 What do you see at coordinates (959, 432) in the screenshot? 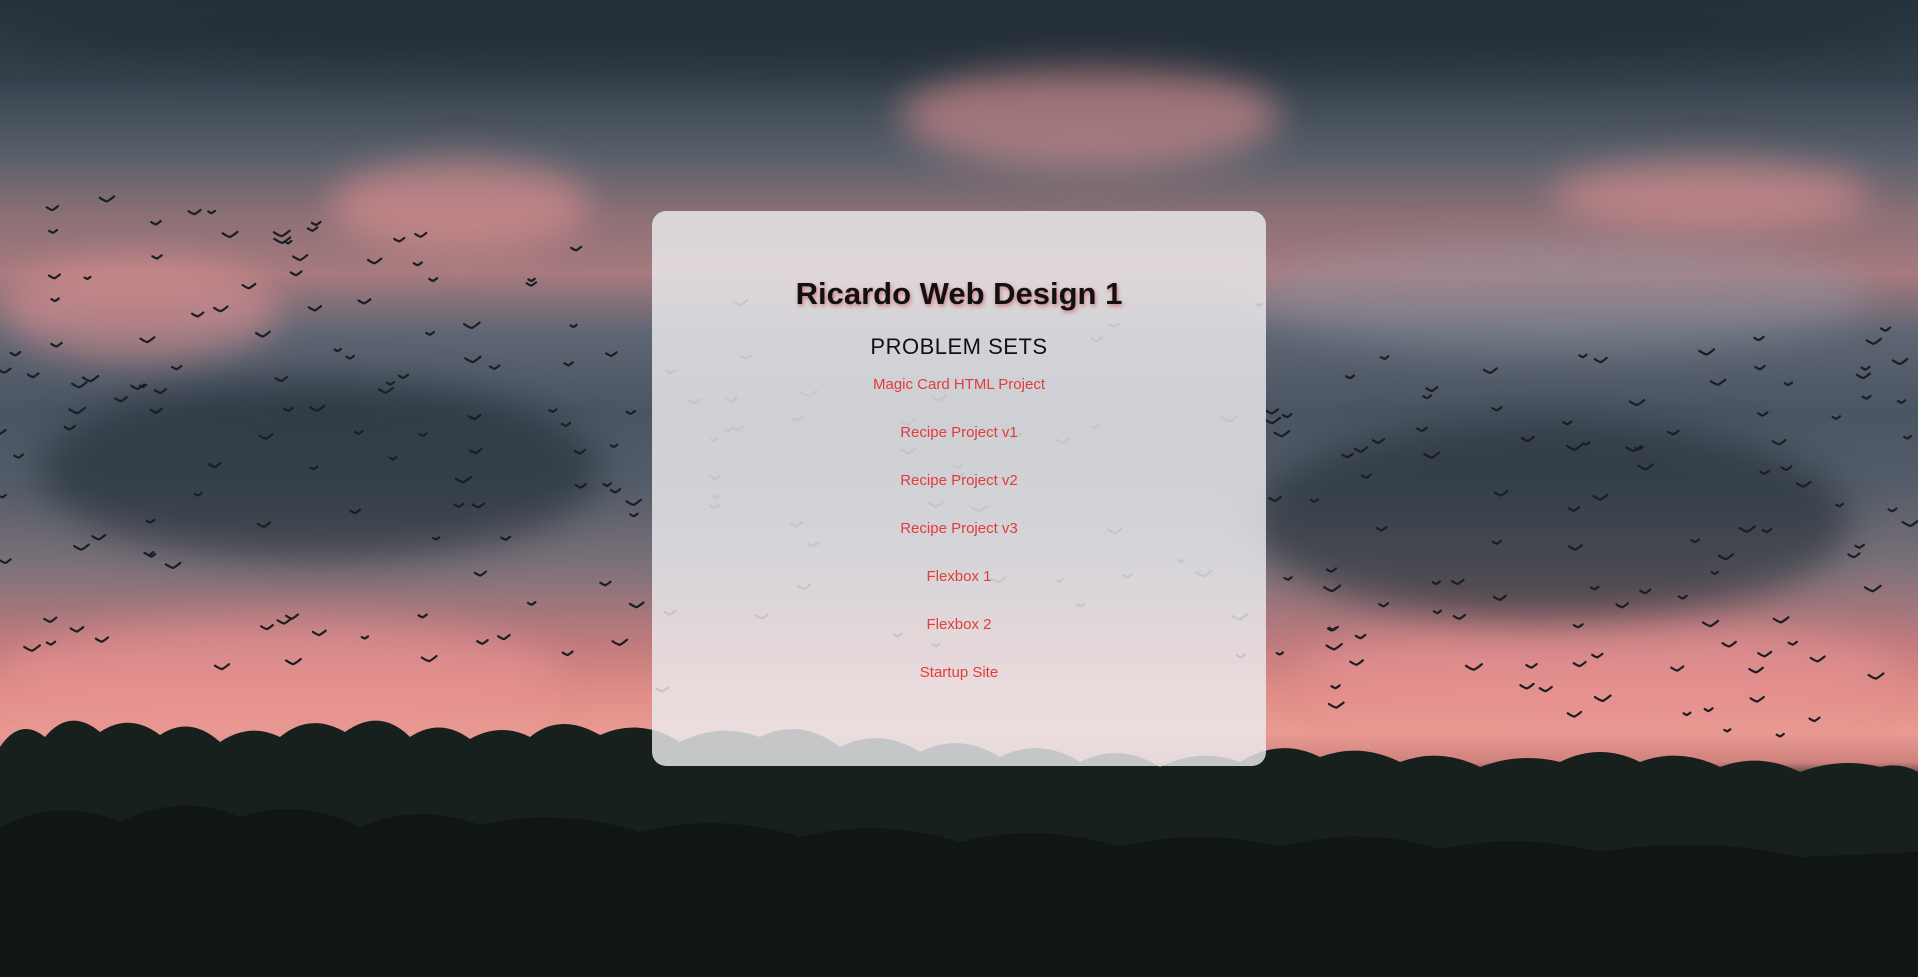
I see `link-recipe-v1: Recipe Project v1` at bounding box center [959, 432].